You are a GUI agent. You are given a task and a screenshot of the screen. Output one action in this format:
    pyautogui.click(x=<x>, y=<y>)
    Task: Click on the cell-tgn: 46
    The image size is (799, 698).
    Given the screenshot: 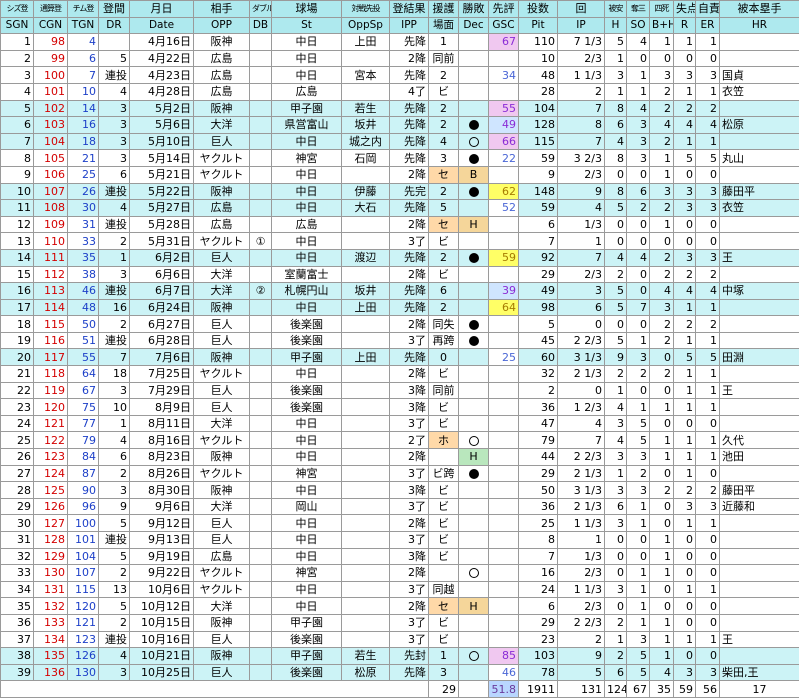 What is the action you would take?
    pyautogui.click(x=83, y=291)
    